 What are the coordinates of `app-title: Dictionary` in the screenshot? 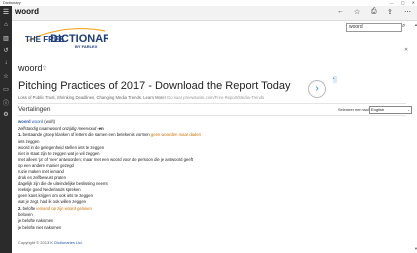 It's located at (12, 2).